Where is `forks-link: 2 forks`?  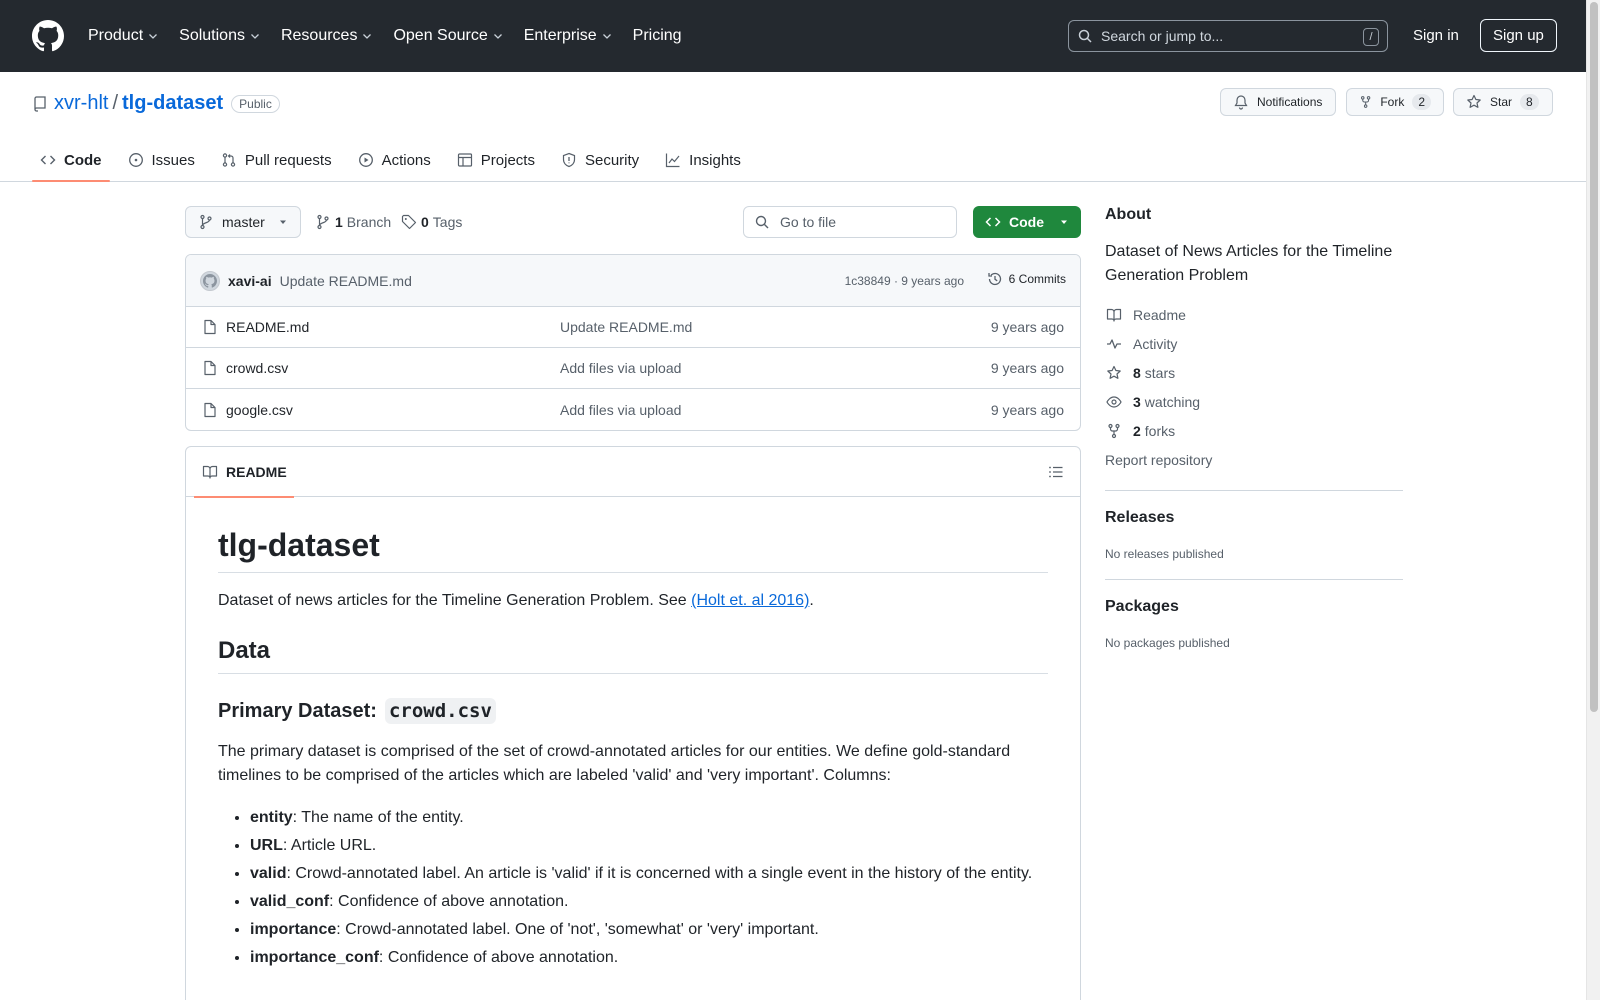 forks-link: 2 forks is located at coordinates (1254, 430).